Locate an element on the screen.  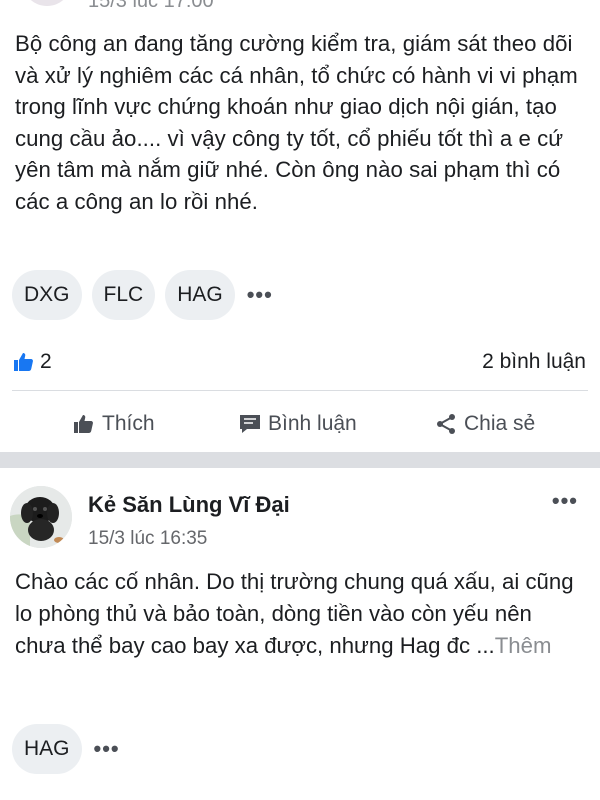
like-button-label: Thích is located at coordinates (128, 423).